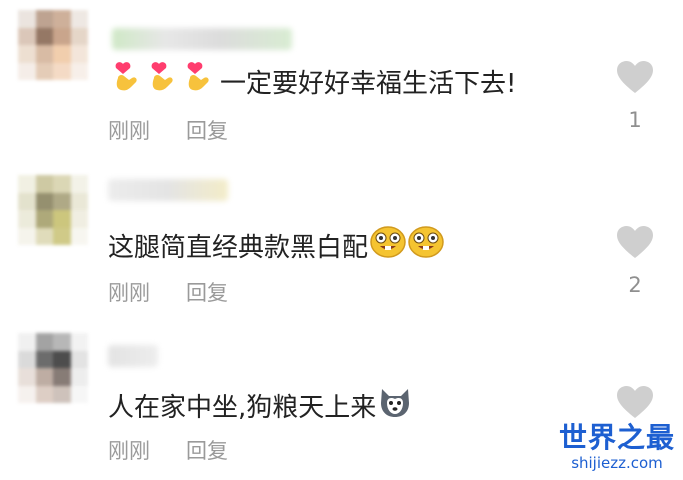 The height and width of the screenshot is (480, 683). Describe the element at coordinates (635, 261) in the screenshot. I see `like-button: 2` at that location.